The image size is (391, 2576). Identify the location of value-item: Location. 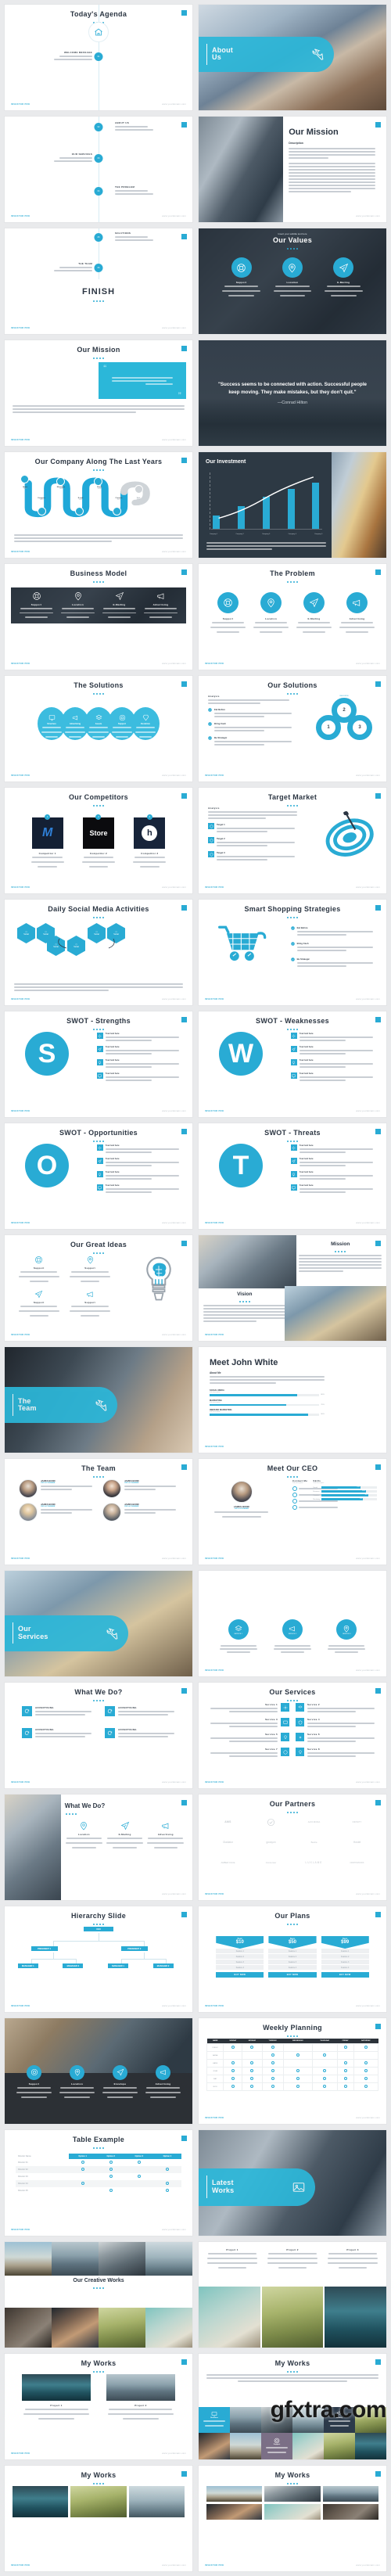
(293, 277).